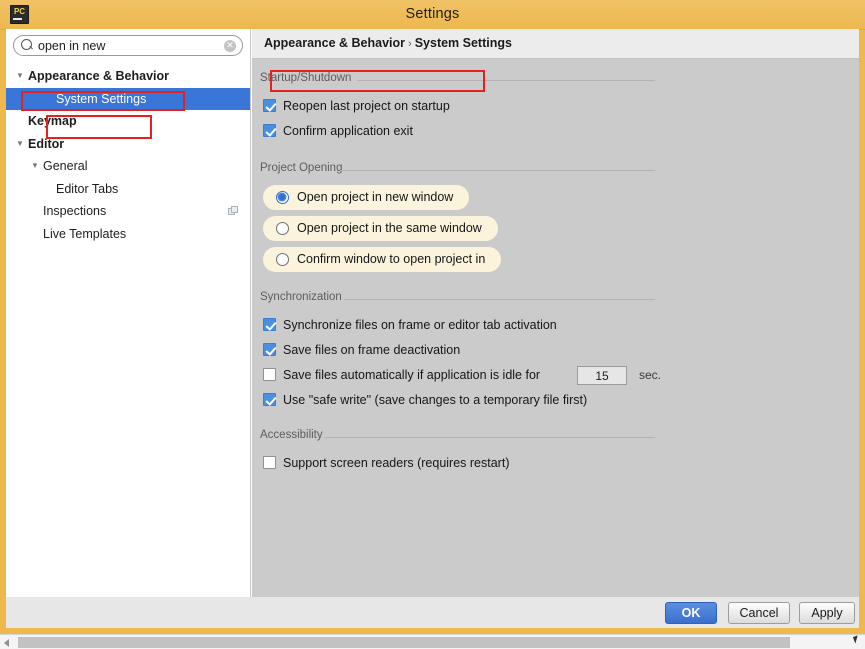  I want to click on breadcrumb-current: System Settings, so click(463, 43).